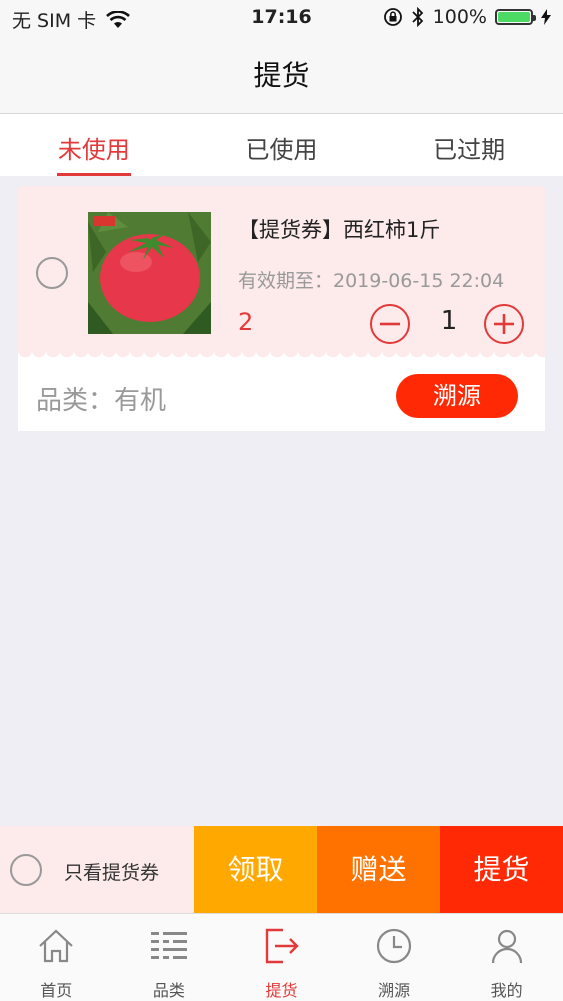 The image size is (563, 1001). I want to click on tabbar-item-pickup: 提货, so click(281, 957).